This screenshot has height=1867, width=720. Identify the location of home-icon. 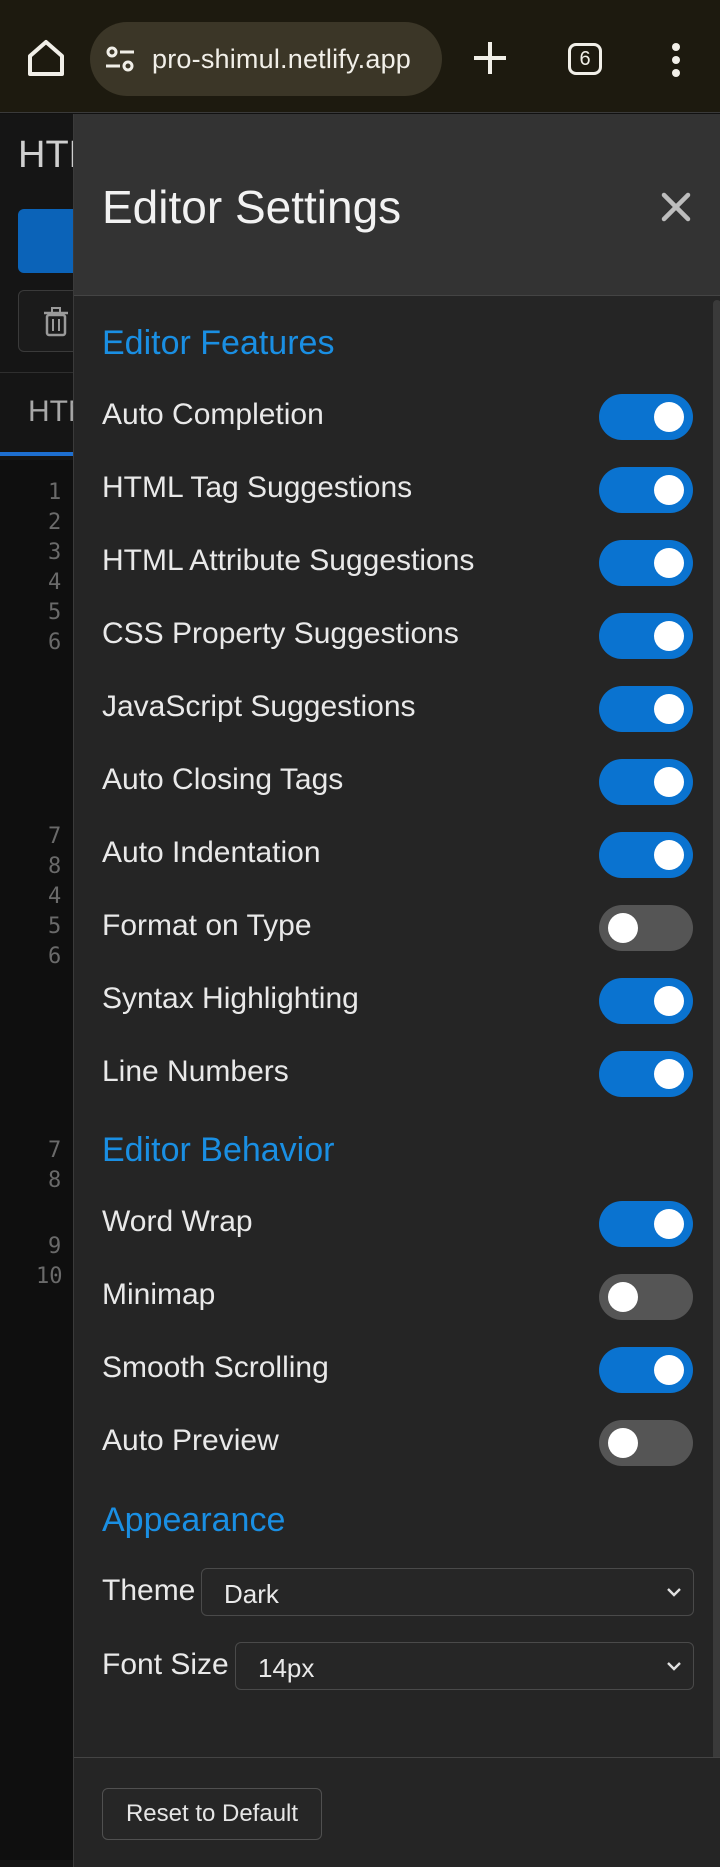
(46, 58).